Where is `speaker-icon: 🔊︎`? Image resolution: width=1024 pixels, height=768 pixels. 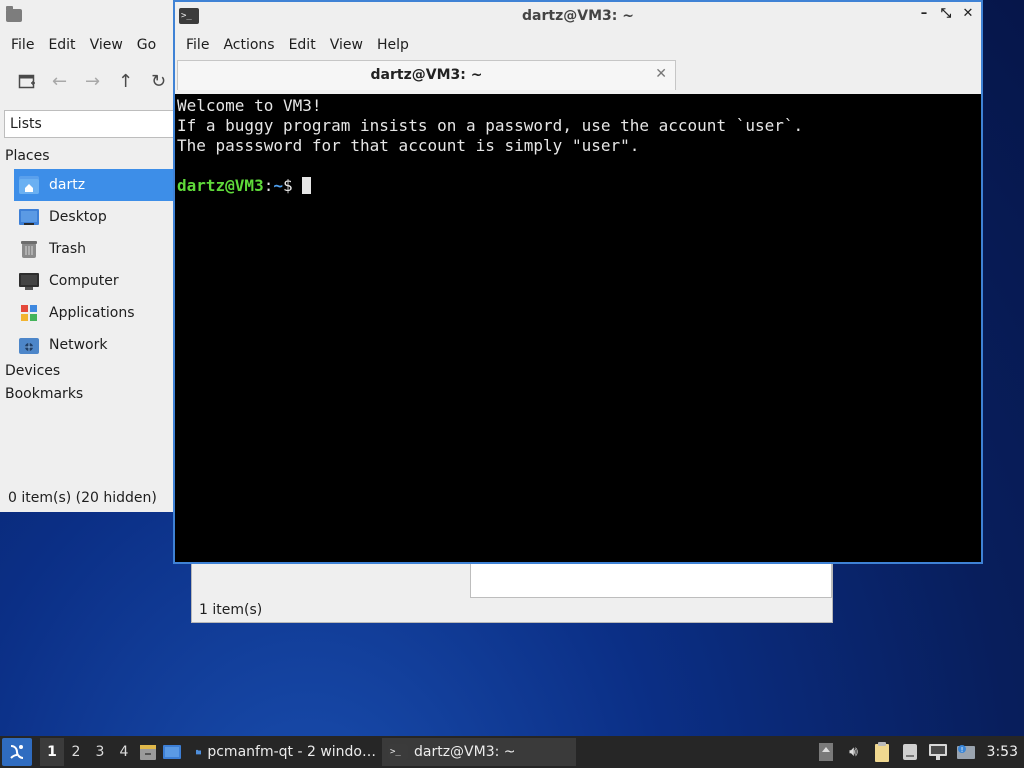 speaker-icon: 🔊︎ is located at coordinates (853, 752).